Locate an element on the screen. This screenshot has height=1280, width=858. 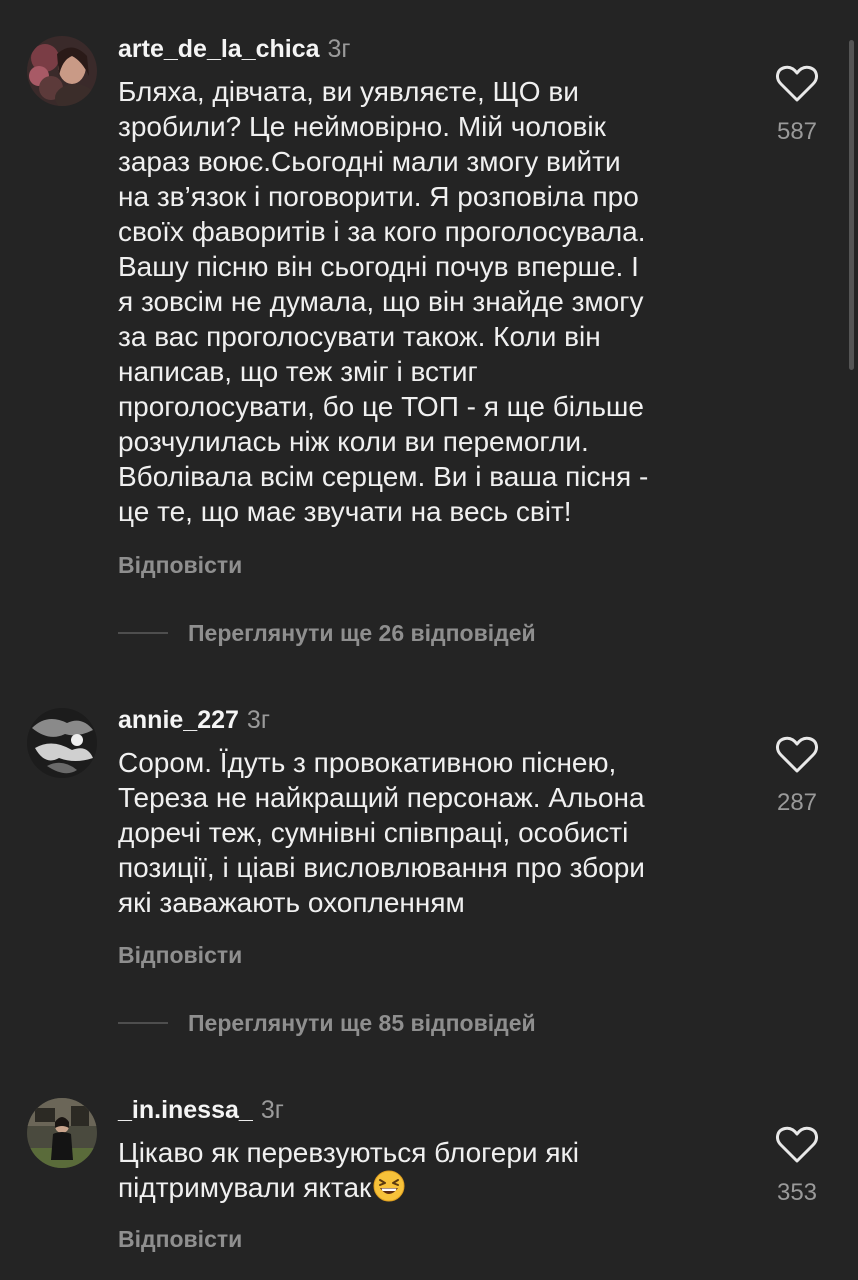
like-count: 353 is located at coordinates (797, 1192).